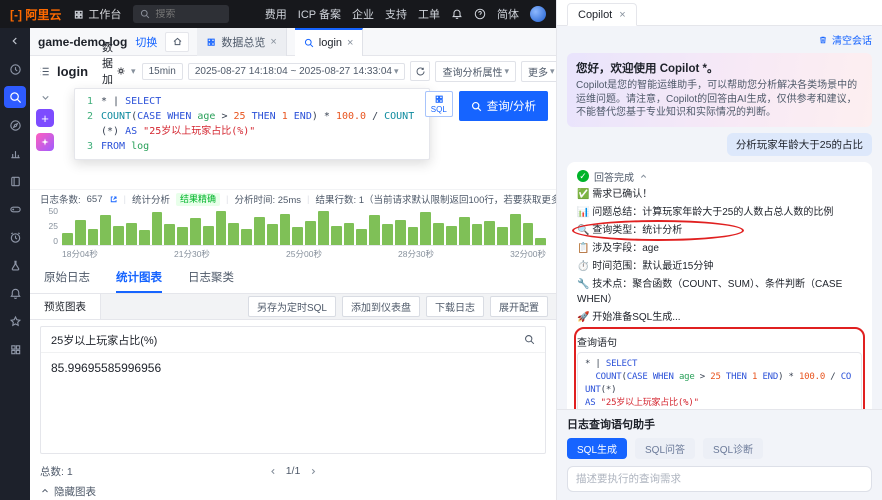 The height and width of the screenshot is (500, 882). Describe the element at coordinates (44, 71) in the screenshot. I see `logstore-list-icon` at that location.